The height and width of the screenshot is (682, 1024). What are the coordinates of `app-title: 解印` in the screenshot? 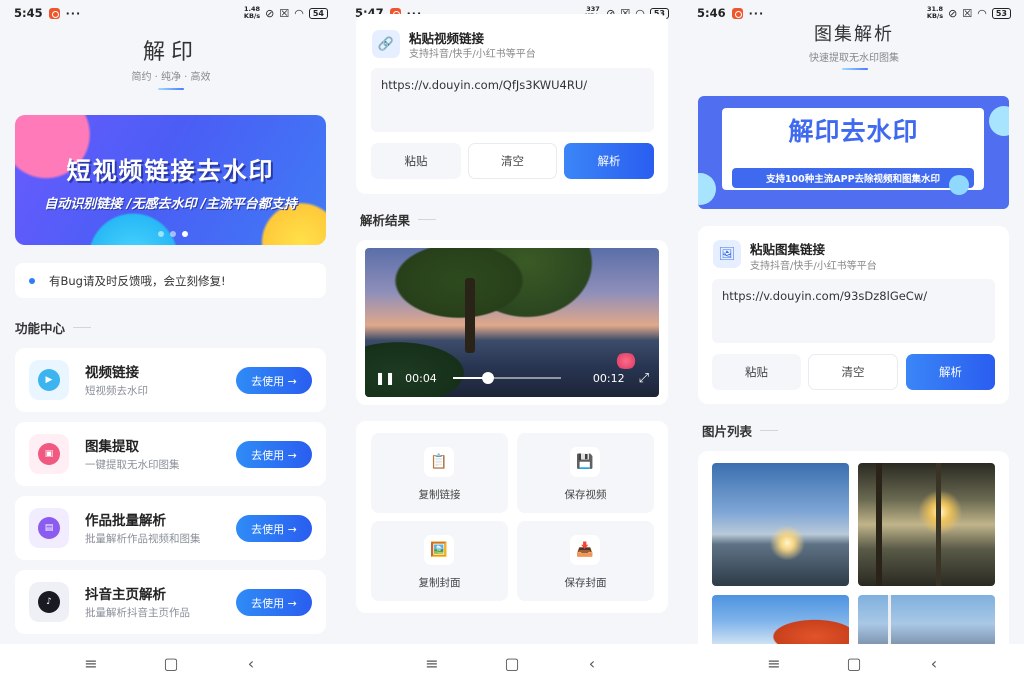 It's located at (170, 52).